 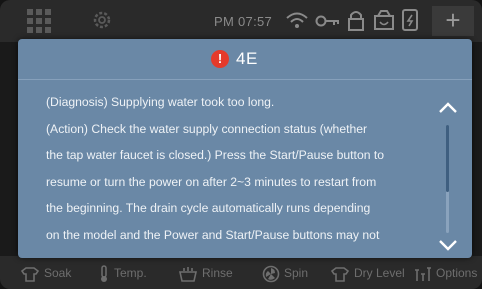 I want to click on error-code: 4E, so click(x=247, y=58).